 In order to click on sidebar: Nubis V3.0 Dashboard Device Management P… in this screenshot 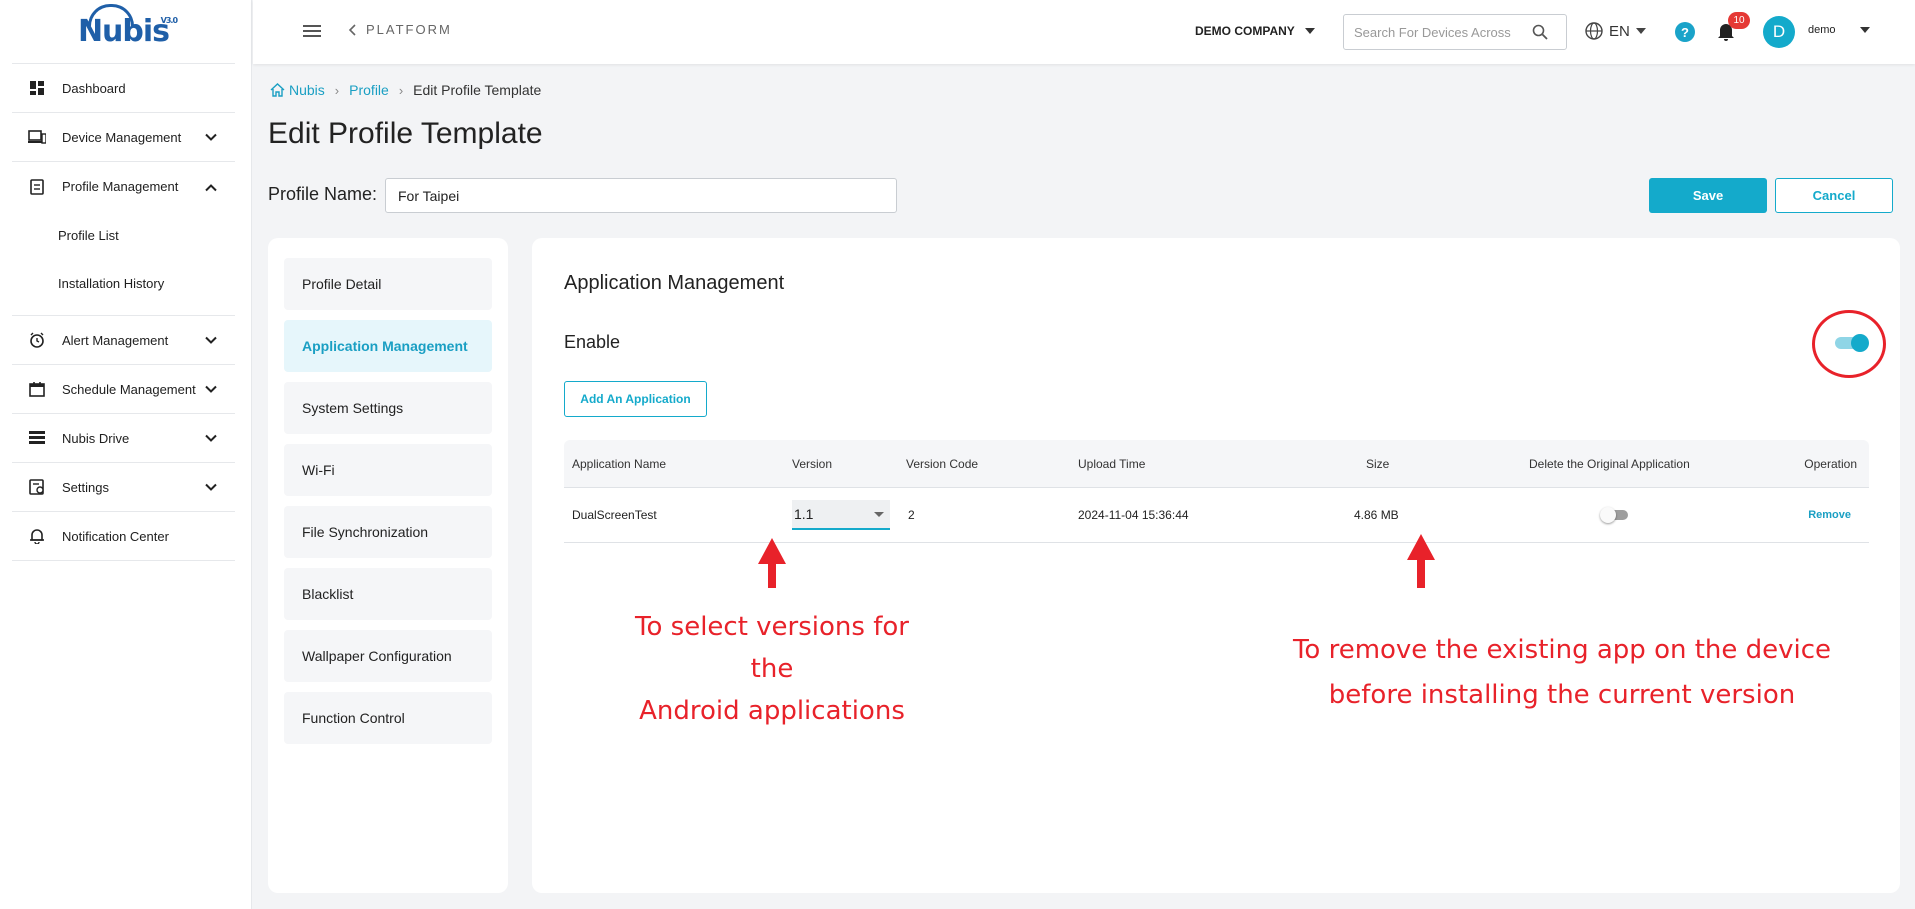, I will do `click(126, 454)`.